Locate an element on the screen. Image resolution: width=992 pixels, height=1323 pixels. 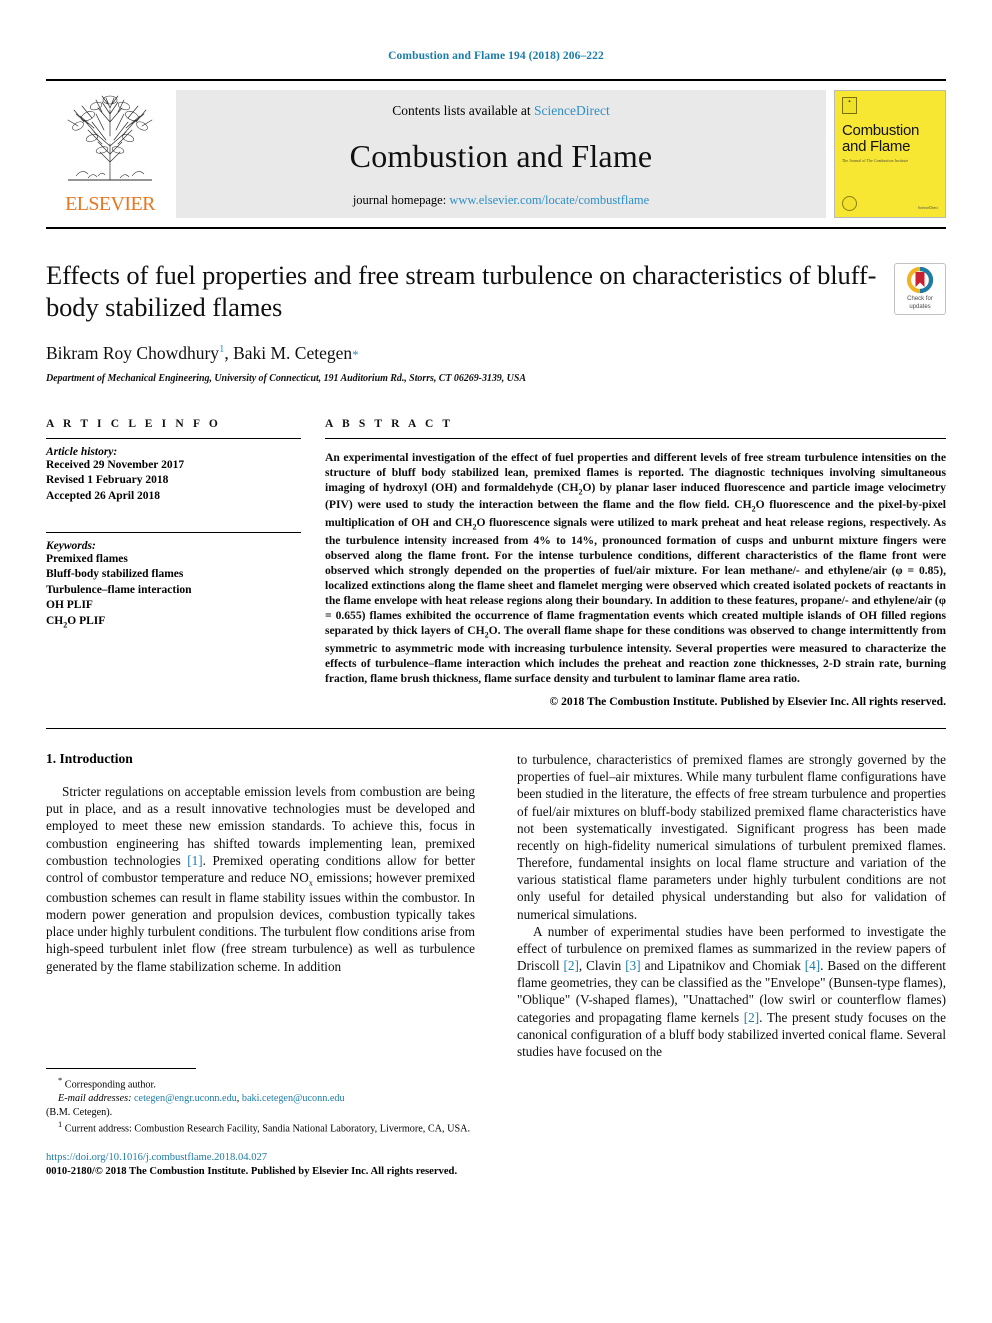
crossmark-badge: Check for updates is located at coordinates (920, 289).